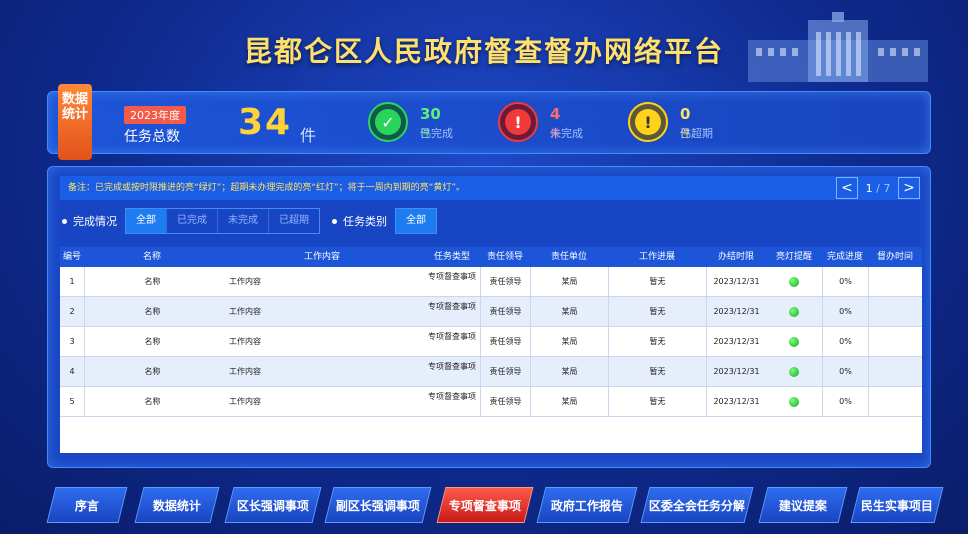 The image size is (968, 534). I want to click on stat-incomplete-value: 4, so click(555, 114).